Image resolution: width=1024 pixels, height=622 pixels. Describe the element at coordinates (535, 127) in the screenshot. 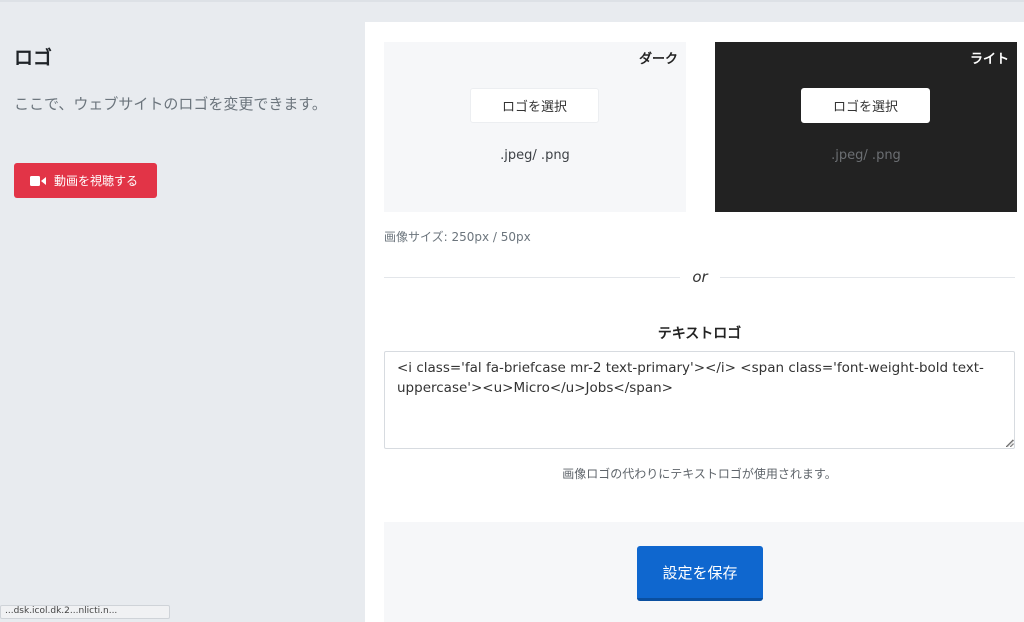

I see `dark-logo-panel: ダーク ロゴを選択 .jpeg/ .png` at that location.